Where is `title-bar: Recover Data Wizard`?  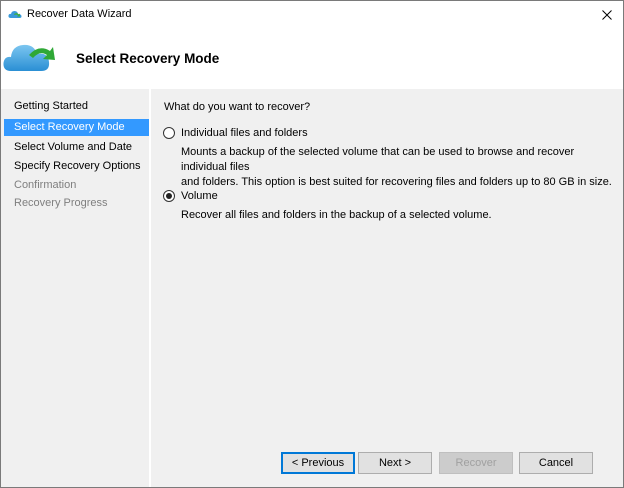
title-bar: Recover Data Wizard is located at coordinates (312, 14).